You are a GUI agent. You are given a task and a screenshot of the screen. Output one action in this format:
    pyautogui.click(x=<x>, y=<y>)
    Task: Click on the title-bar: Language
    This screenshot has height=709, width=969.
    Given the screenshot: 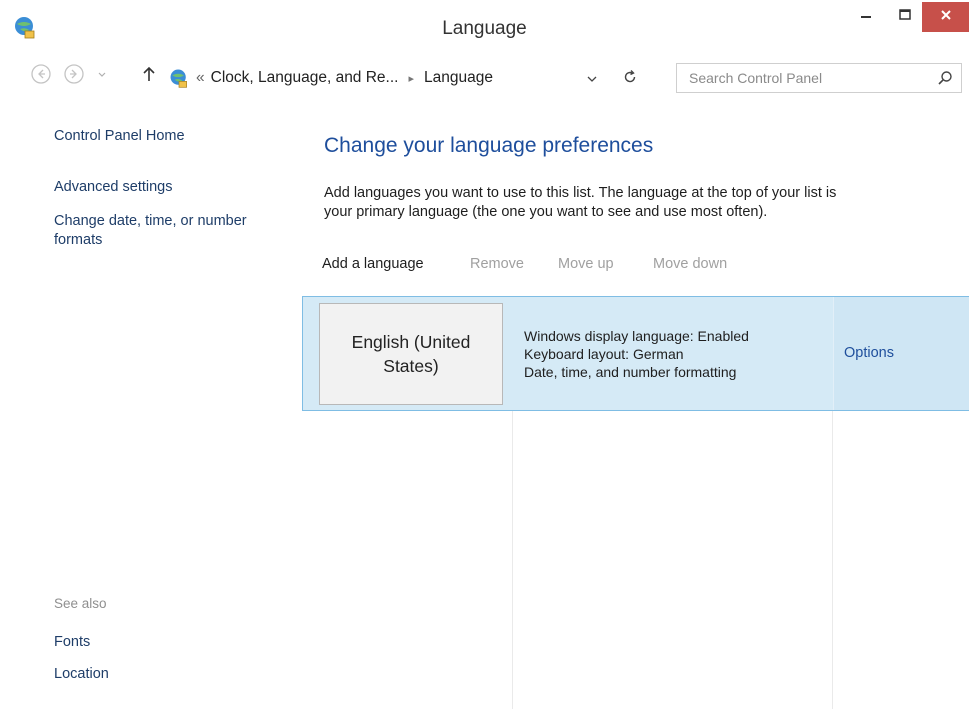 What is the action you would take?
    pyautogui.click(x=484, y=28)
    